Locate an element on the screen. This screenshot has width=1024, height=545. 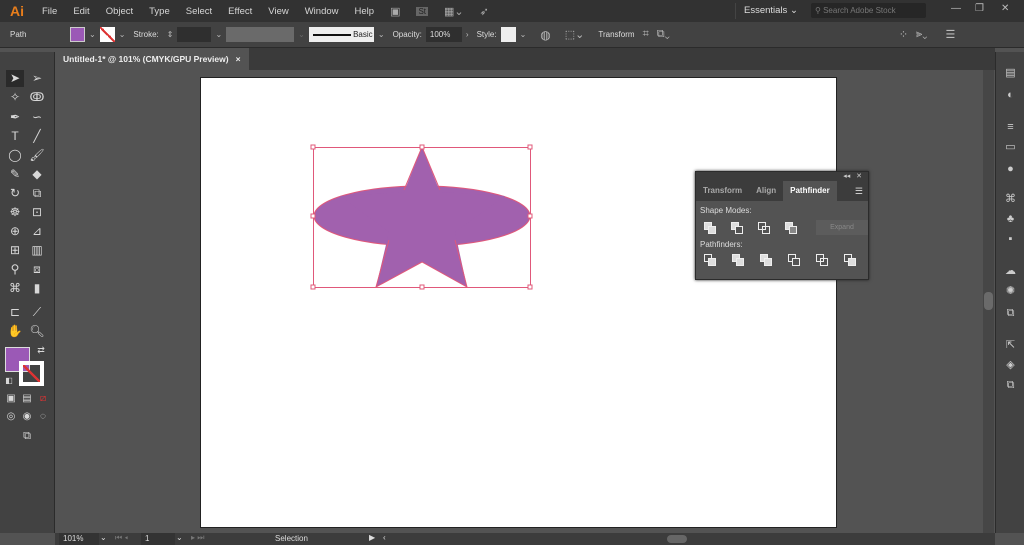
intersect-icon is located at coordinates (764, 227).